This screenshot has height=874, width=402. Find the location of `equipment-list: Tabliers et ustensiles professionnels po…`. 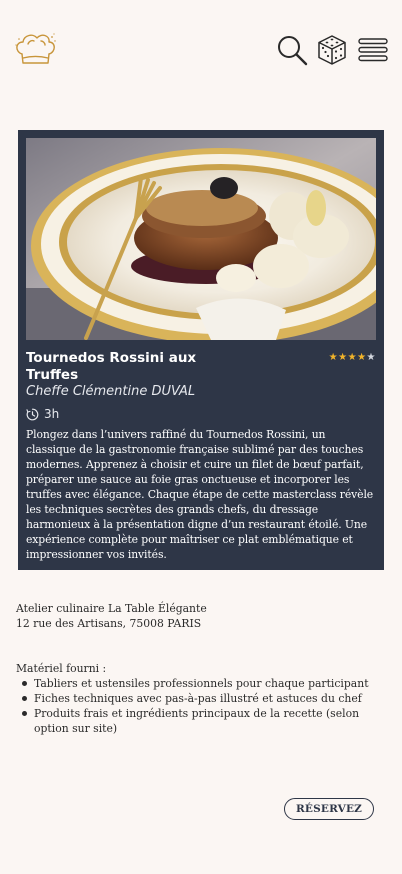

equipment-list: Tabliers et ustensiles professionnels po… is located at coordinates (201, 706).